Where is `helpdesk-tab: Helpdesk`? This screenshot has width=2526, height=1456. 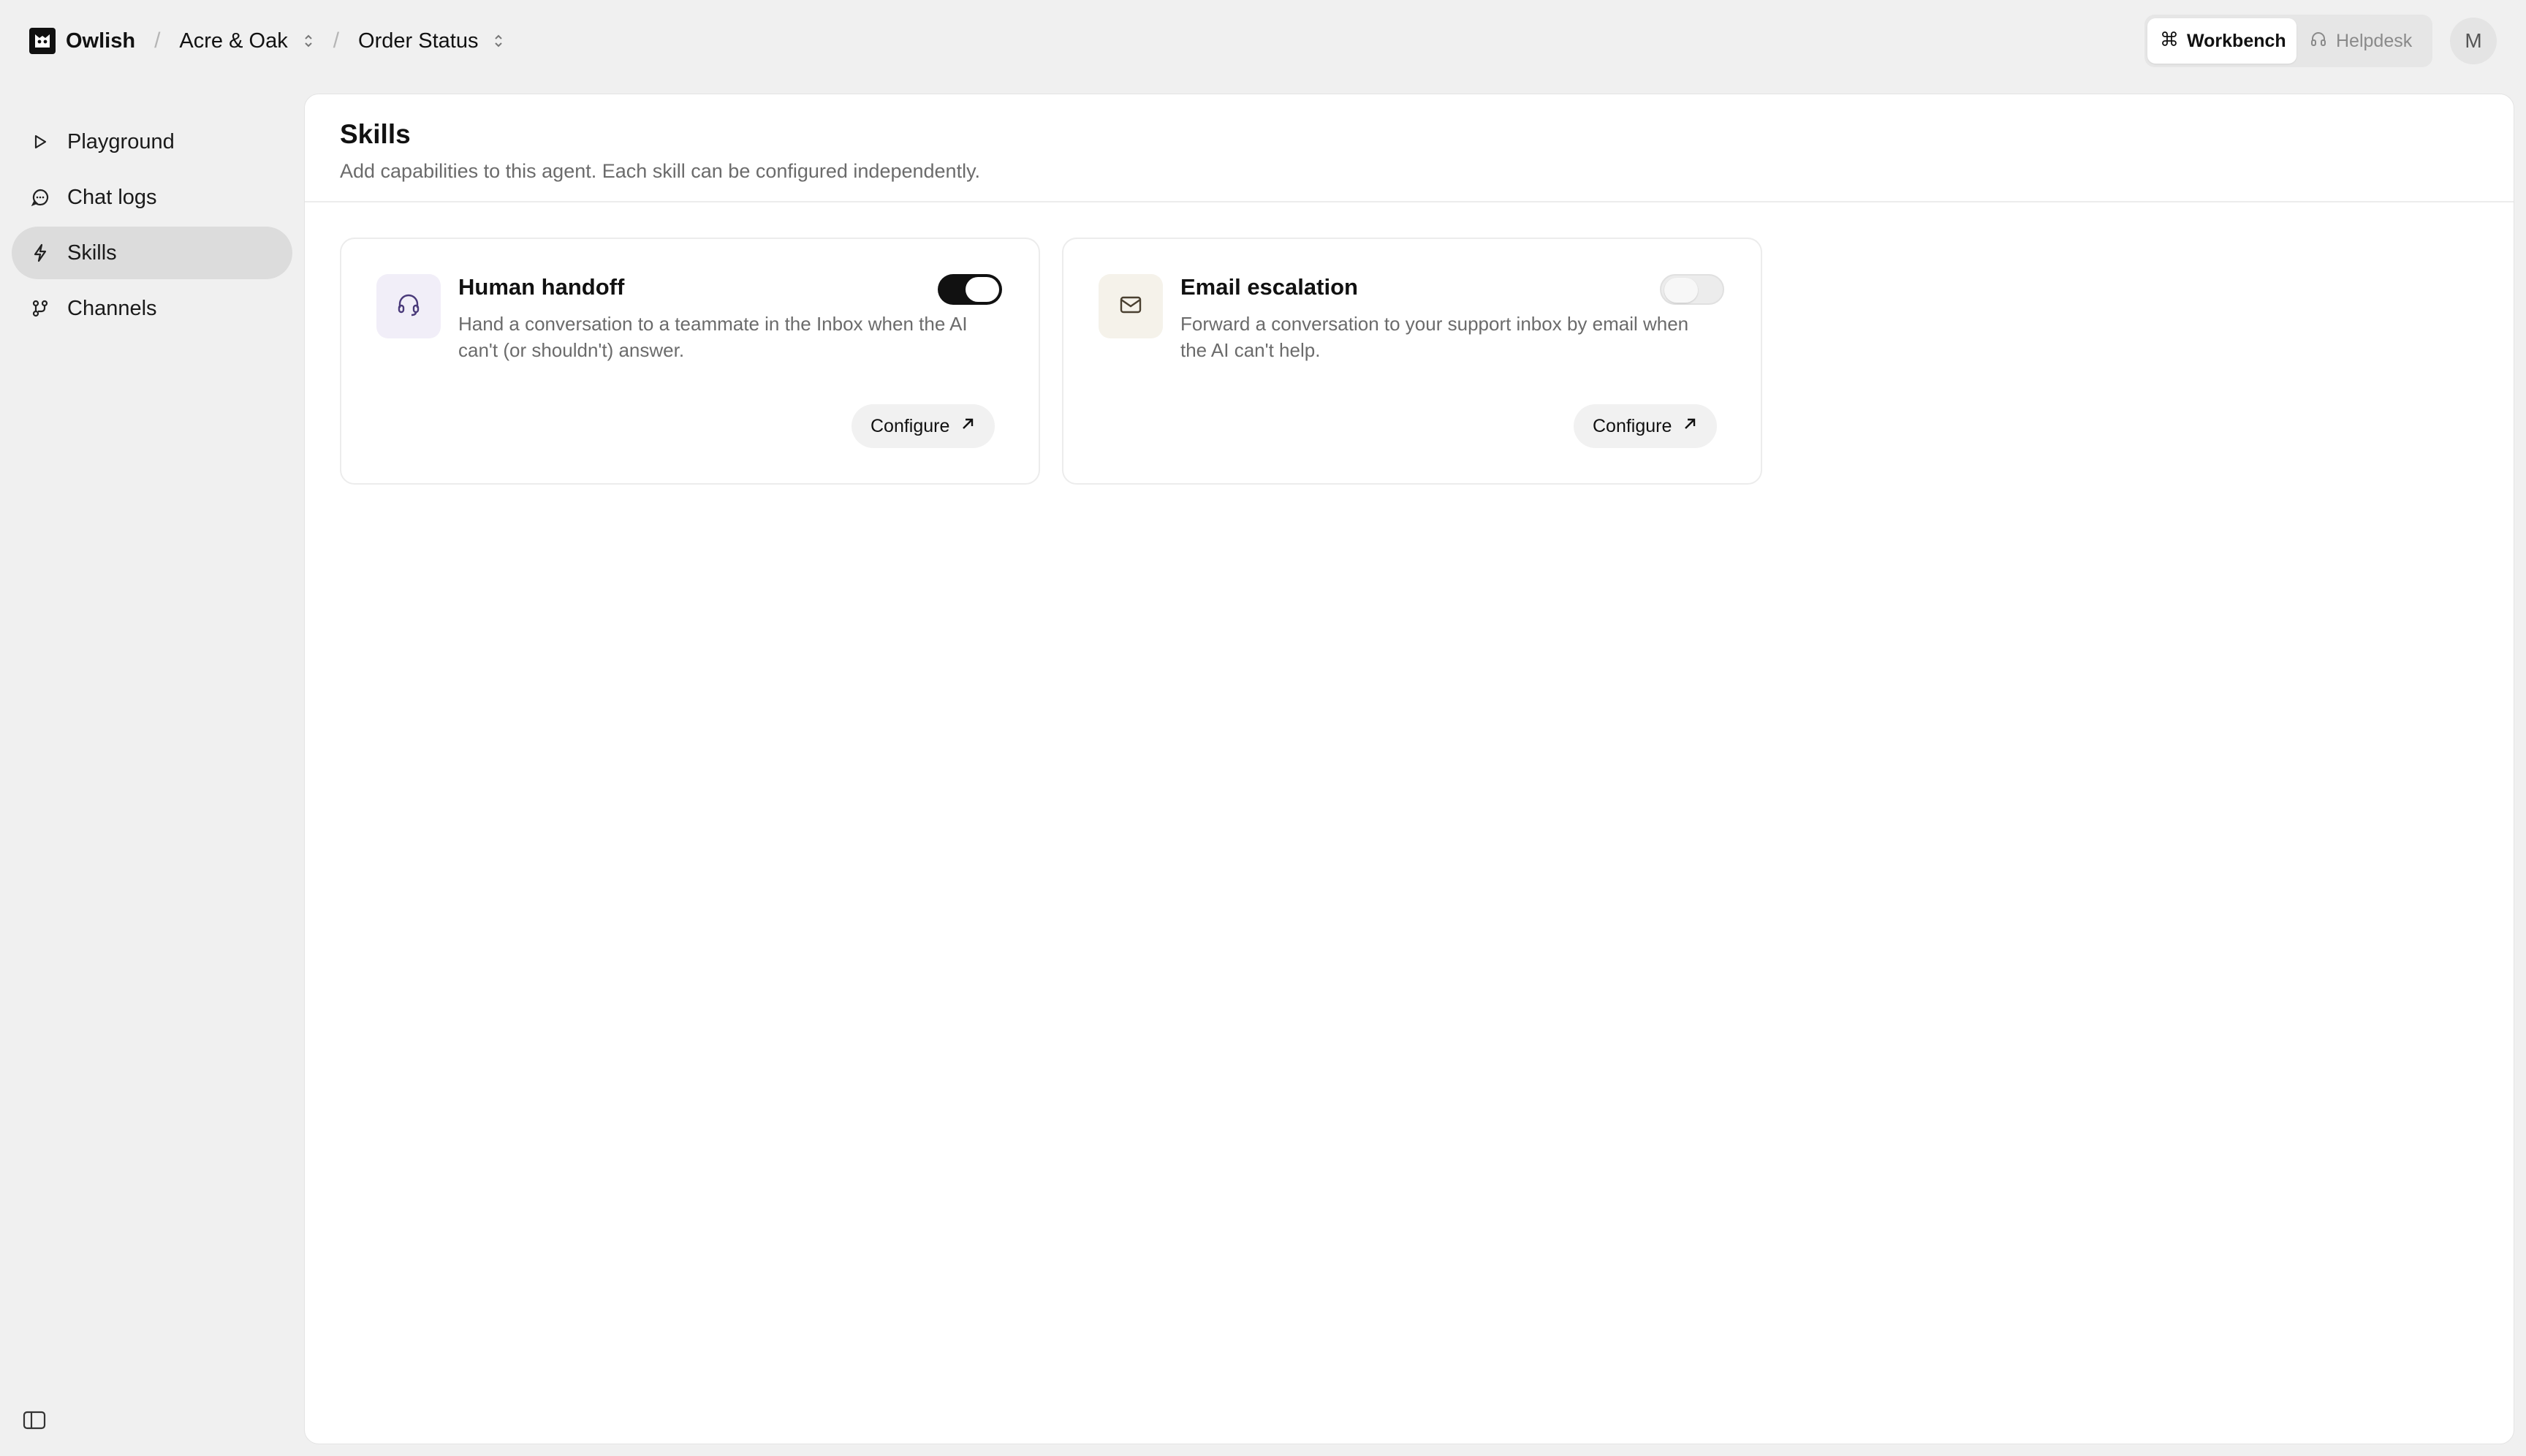 helpdesk-tab: Helpdesk is located at coordinates (2360, 41).